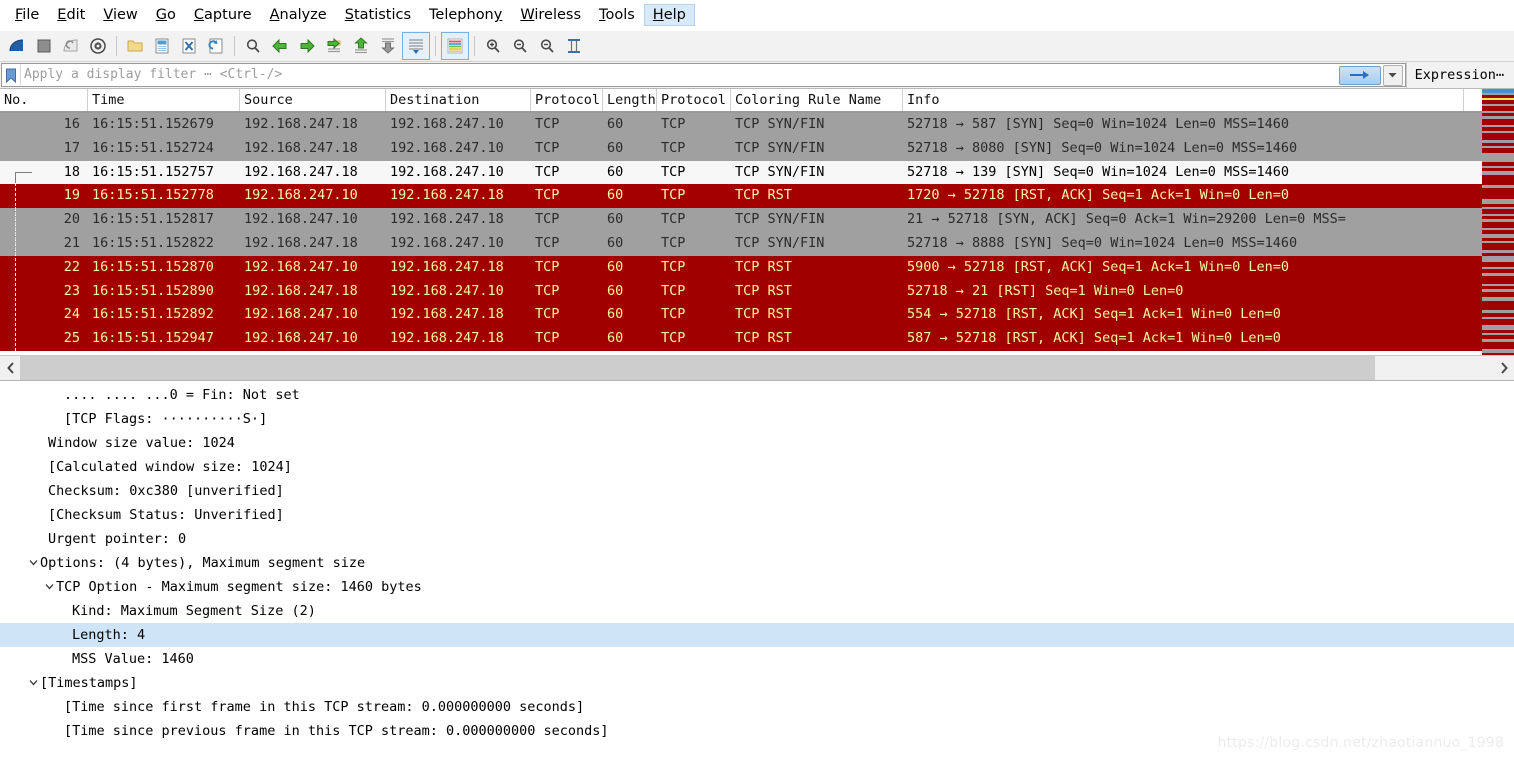 This screenshot has width=1514, height=760. I want to click on colorize-packets-icon, so click(455, 46).